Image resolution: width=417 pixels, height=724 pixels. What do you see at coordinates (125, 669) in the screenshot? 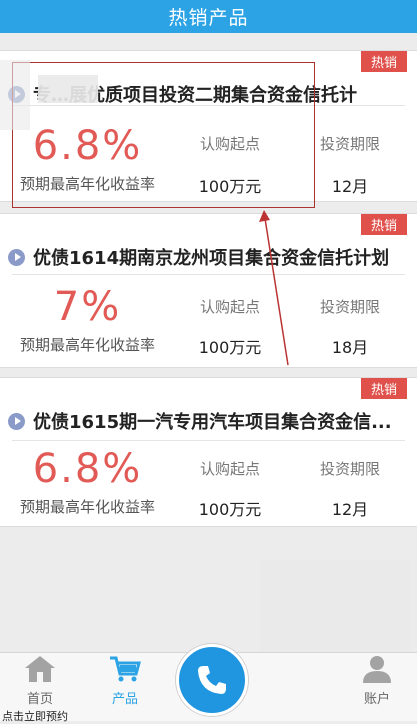
I see `cart-icon` at bounding box center [125, 669].